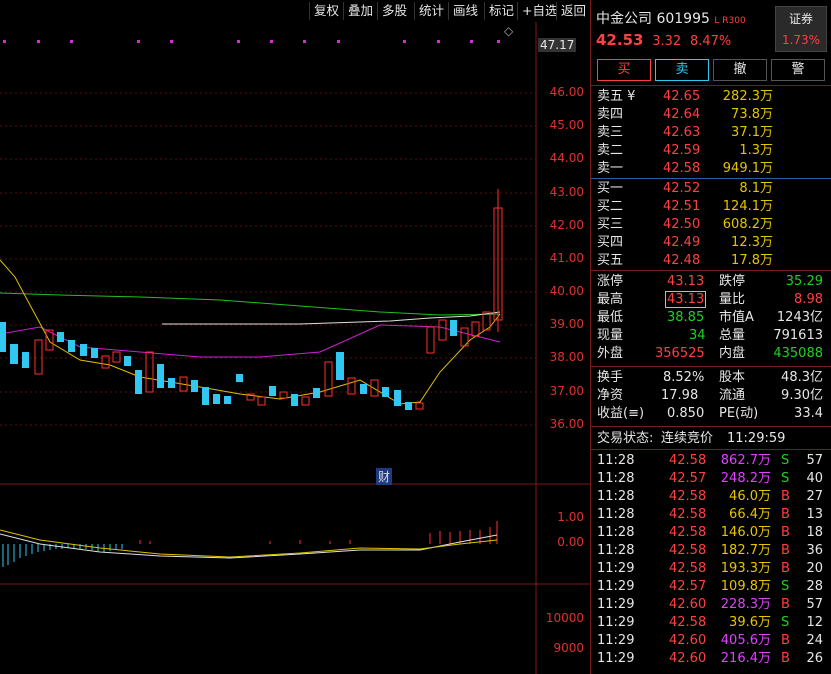 This screenshot has width=831, height=674. What do you see at coordinates (711, 659) in the screenshot?
I see `tick-row: 11:29 42.60 216.4万 B 26` at bounding box center [711, 659].